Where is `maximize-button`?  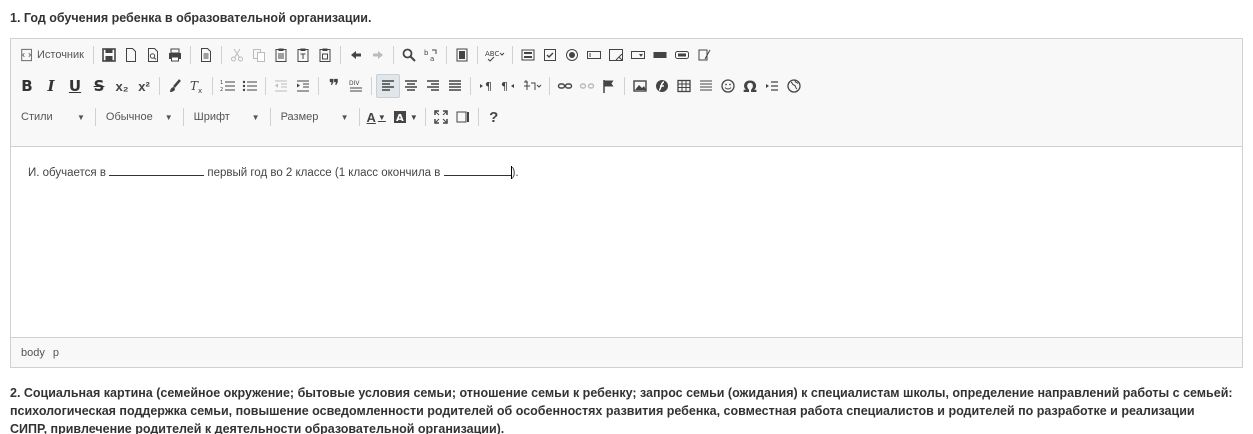 maximize-button is located at coordinates (441, 117).